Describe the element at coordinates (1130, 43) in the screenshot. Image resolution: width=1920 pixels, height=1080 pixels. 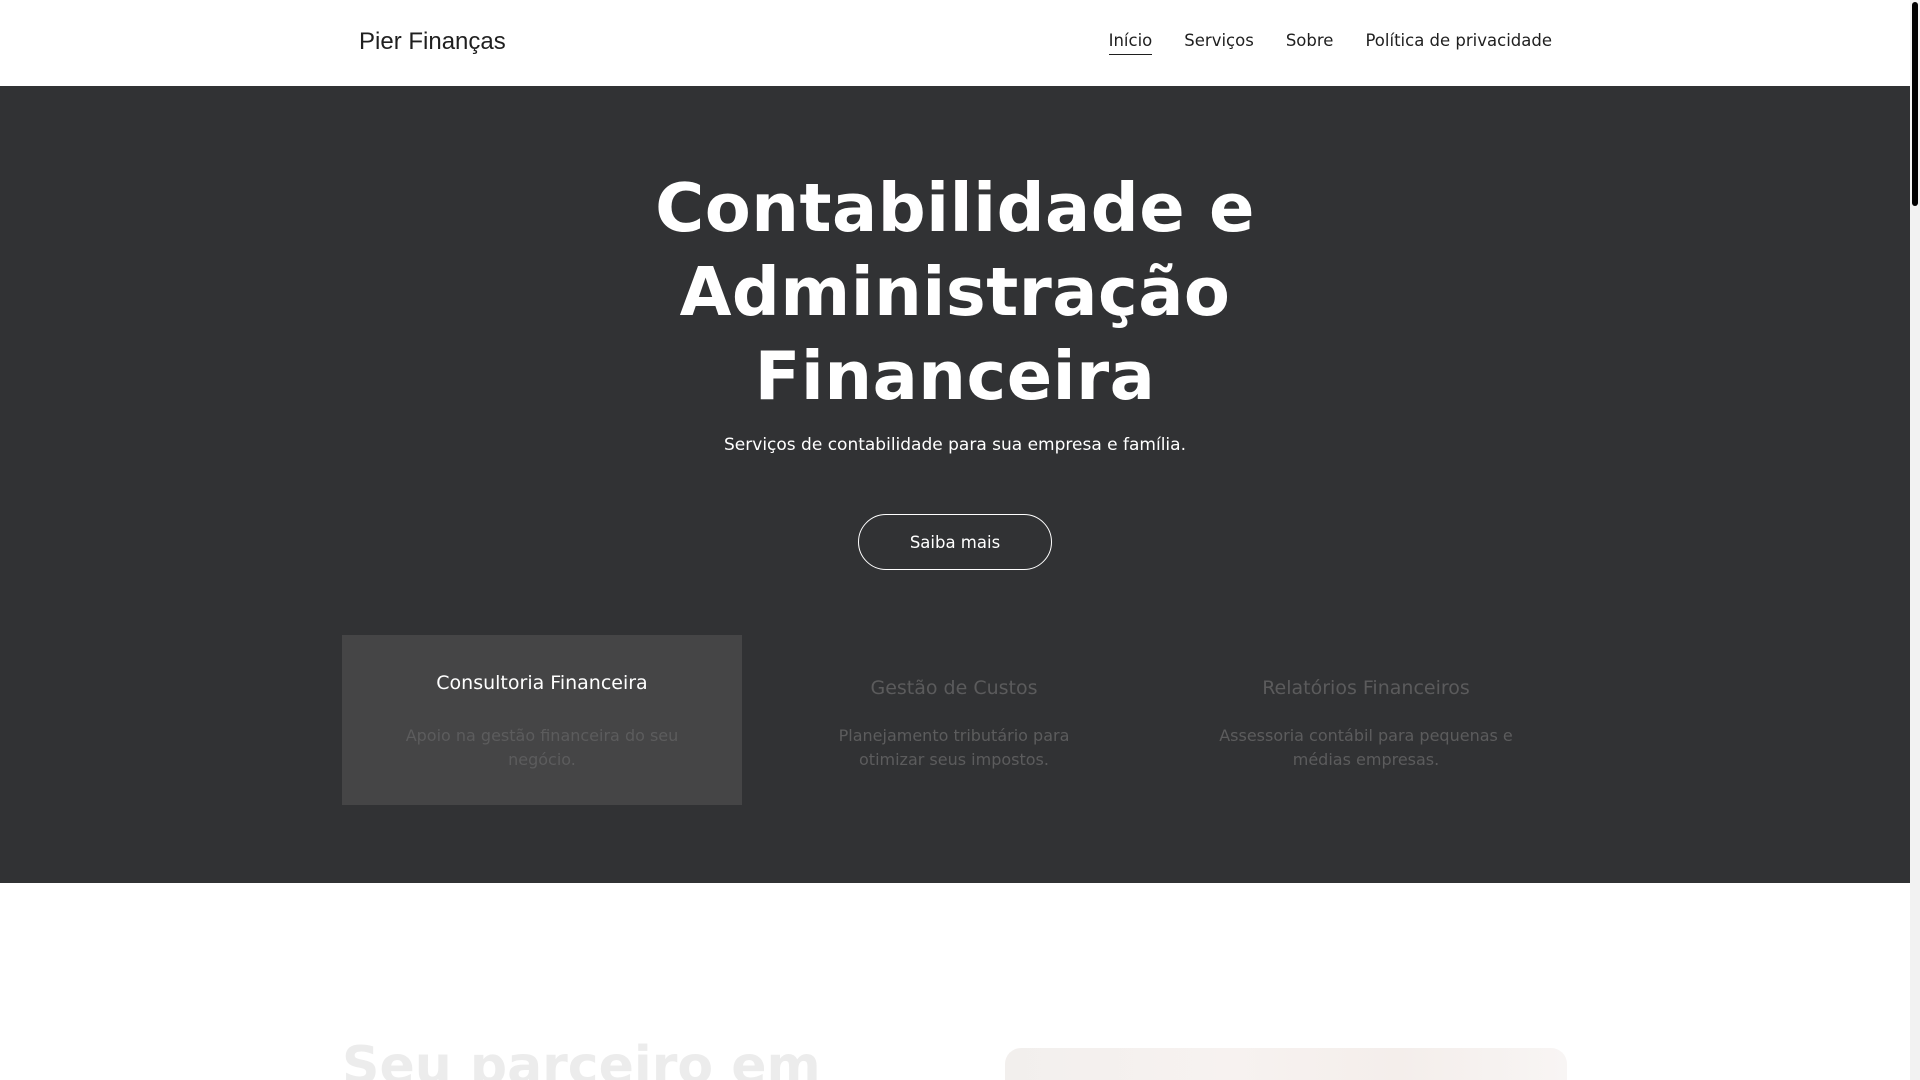
I see `nav-item-inicio: Início` at that location.